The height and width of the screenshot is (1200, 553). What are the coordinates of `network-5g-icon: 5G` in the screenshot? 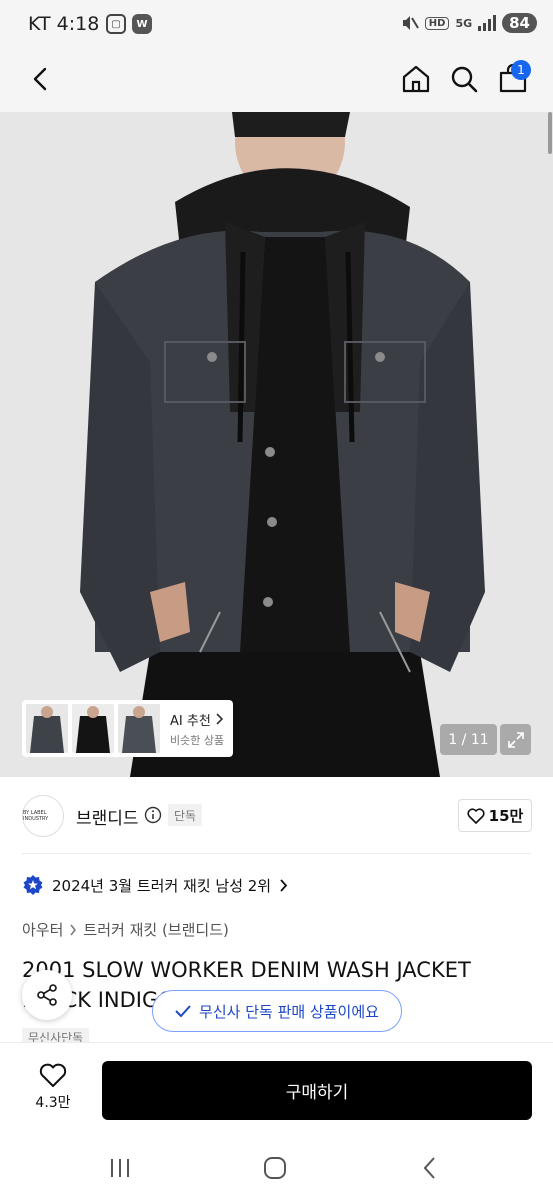 It's located at (464, 23).